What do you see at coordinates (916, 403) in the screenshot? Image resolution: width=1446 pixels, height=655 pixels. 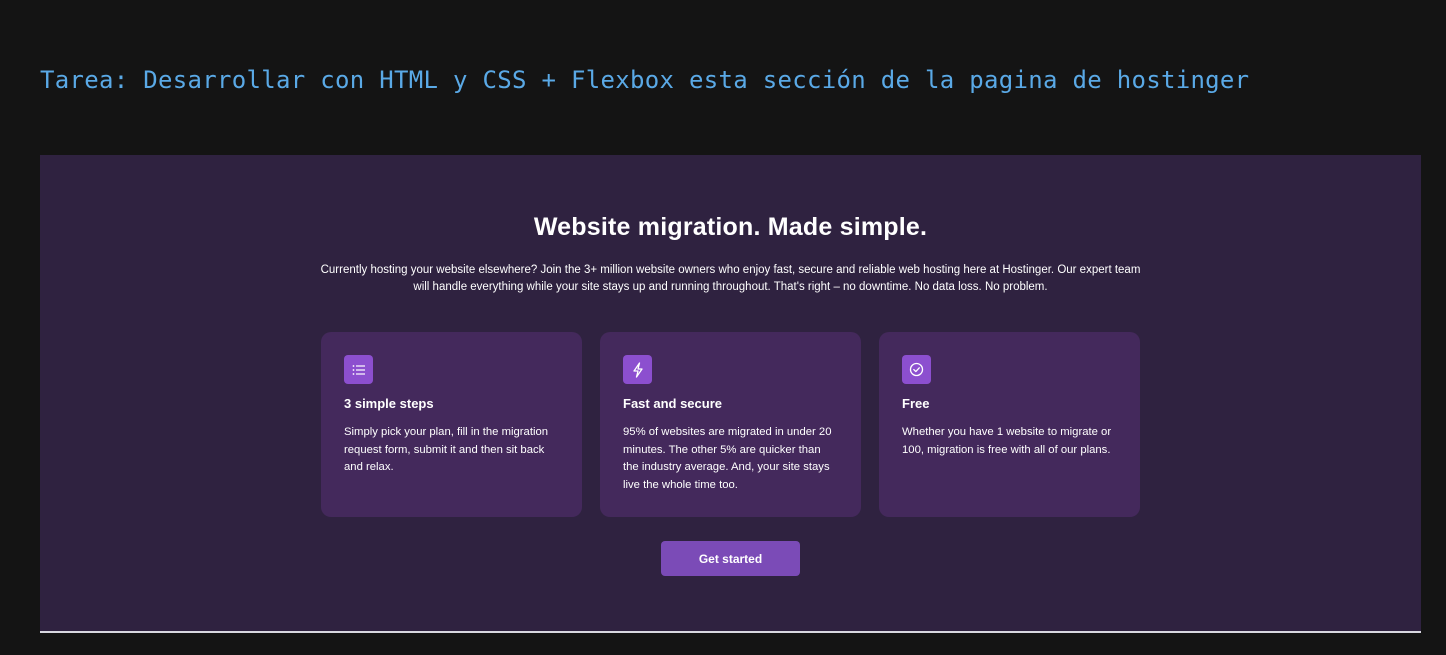 I see `card-title: Free` at bounding box center [916, 403].